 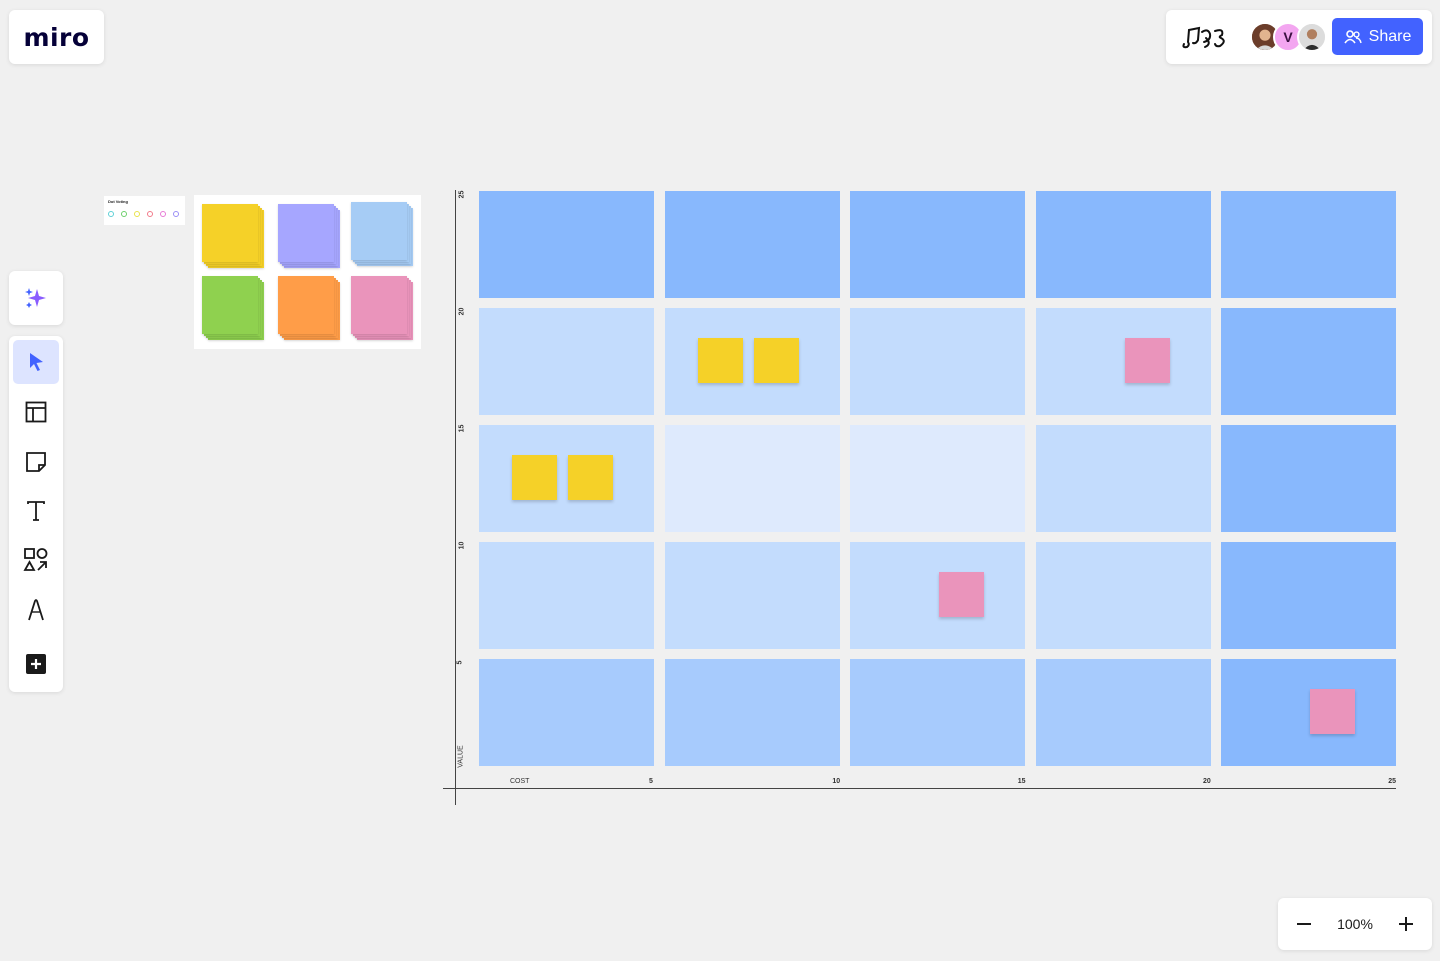 I want to click on creation-toolbar, so click(x=36, y=514).